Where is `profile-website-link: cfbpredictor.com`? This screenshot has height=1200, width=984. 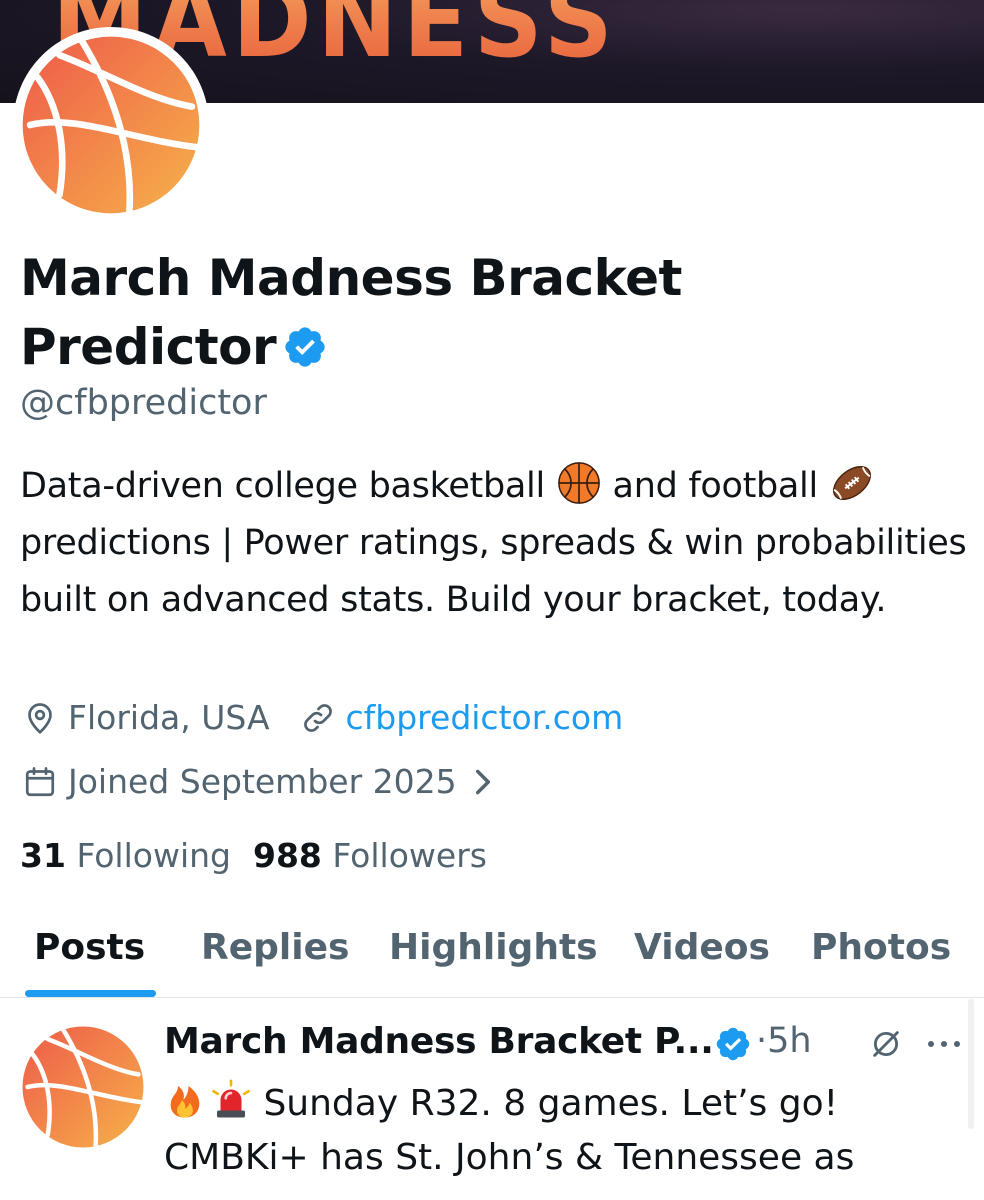
profile-website-link: cfbpredictor.com is located at coordinates (485, 717).